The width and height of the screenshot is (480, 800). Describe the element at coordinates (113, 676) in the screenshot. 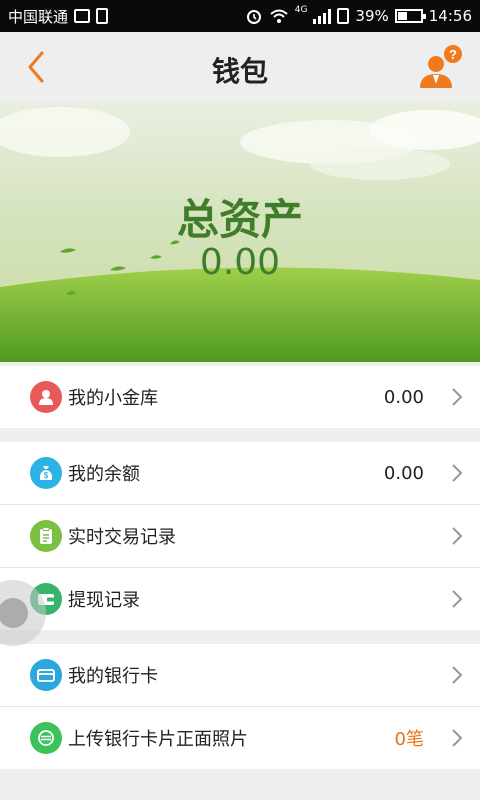

I see `row-label: 我的银行卡` at that location.